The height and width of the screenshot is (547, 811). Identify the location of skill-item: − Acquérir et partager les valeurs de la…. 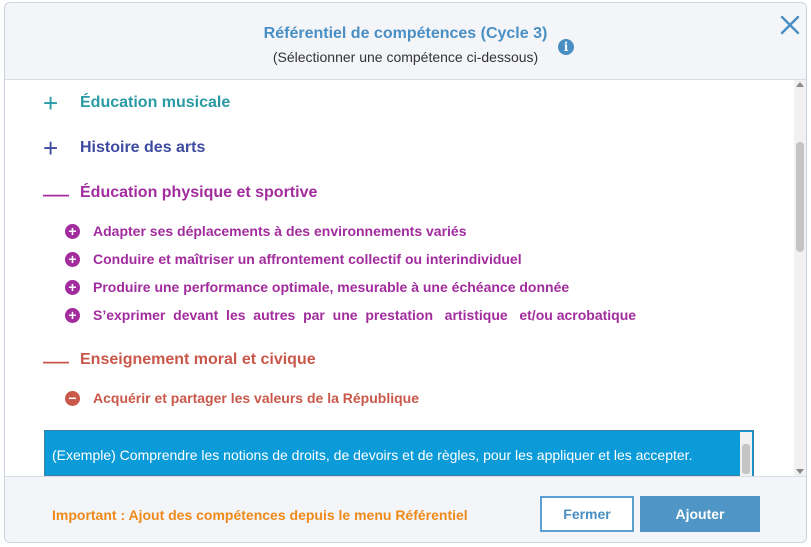
(242, 398).